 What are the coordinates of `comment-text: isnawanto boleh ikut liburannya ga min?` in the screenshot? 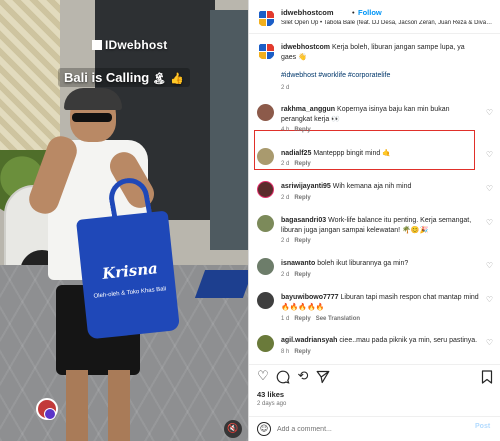 It's located at (380, 264).